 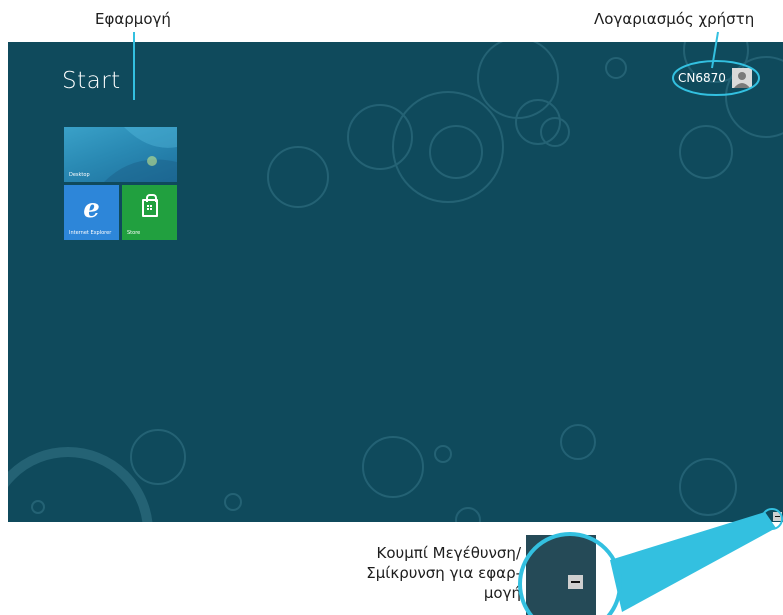 I want to click on callout-label-app: Εφαρμογή, so click(x=133, y=19).